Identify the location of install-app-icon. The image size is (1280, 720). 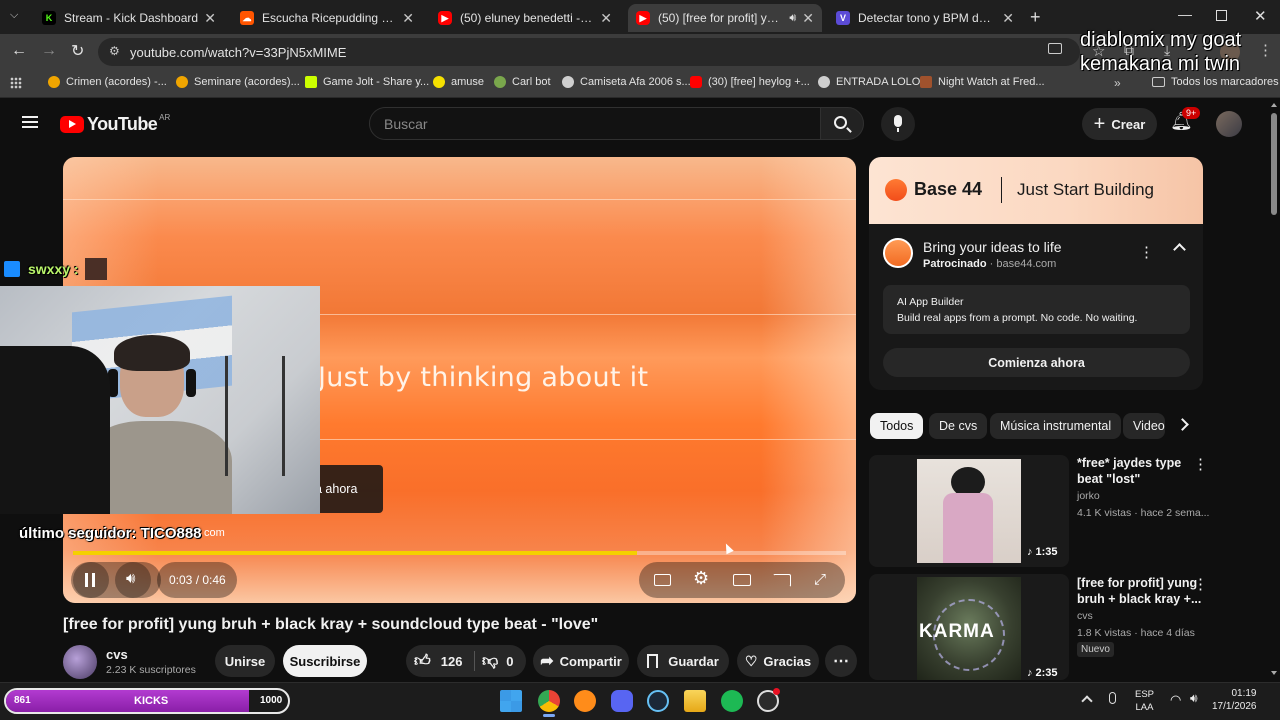
(1055, 48).